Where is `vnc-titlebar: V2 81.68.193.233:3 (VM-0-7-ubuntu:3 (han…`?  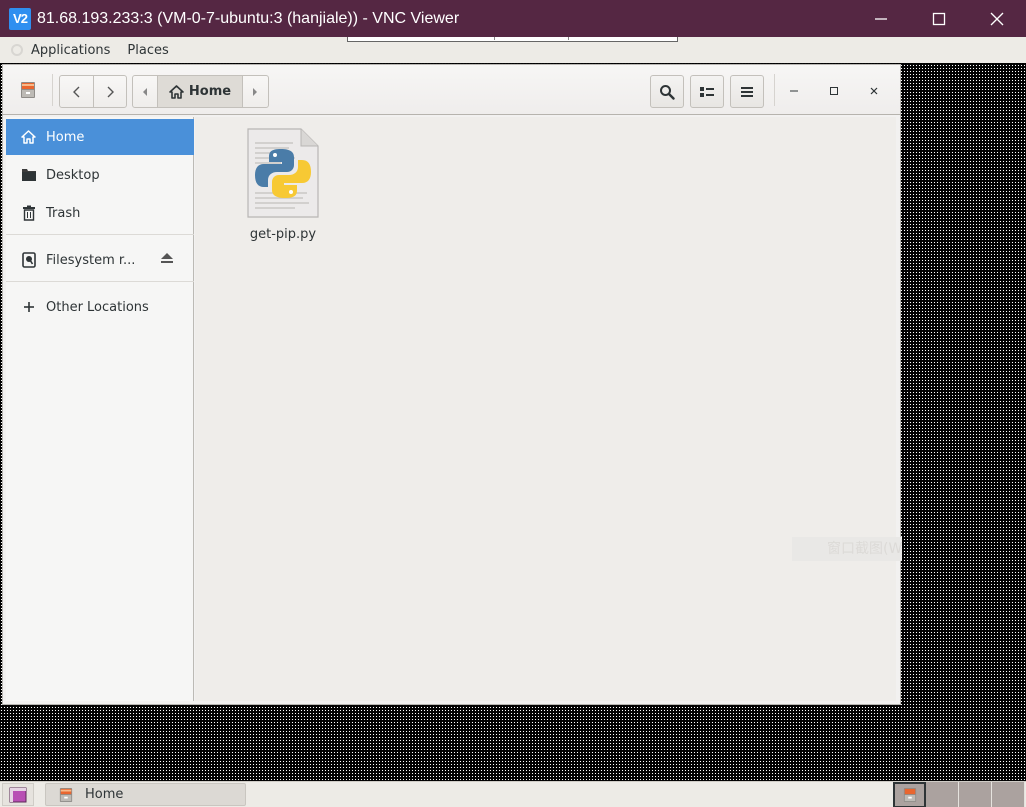 vnc-titlebar: V2 81.68.193.233:3 (VM-0-7-ubuntu:3 (han… is located at coordinates (513, 18).